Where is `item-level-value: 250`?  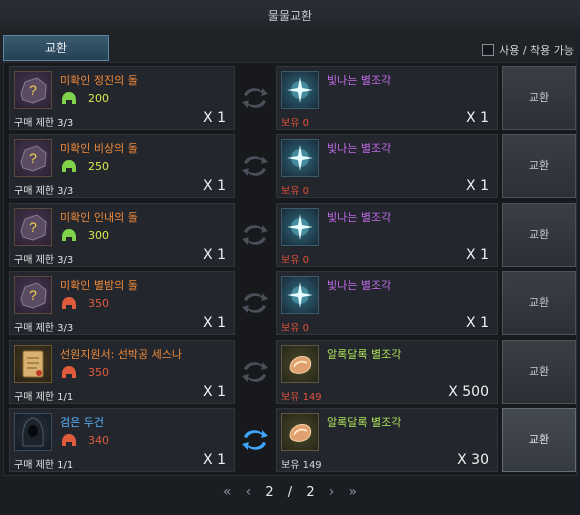
item-level-value: 250 is located at coordinates (98, 166).